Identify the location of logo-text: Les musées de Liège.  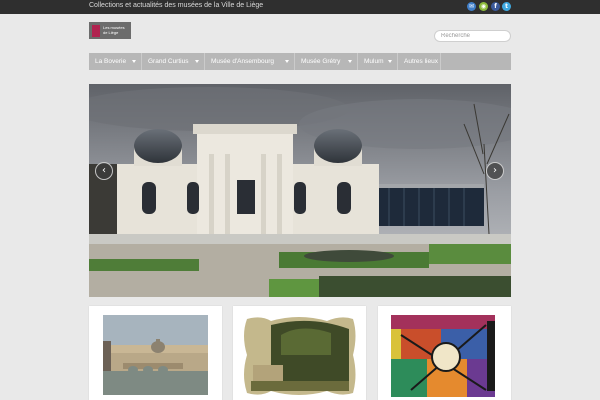
(114, 30).